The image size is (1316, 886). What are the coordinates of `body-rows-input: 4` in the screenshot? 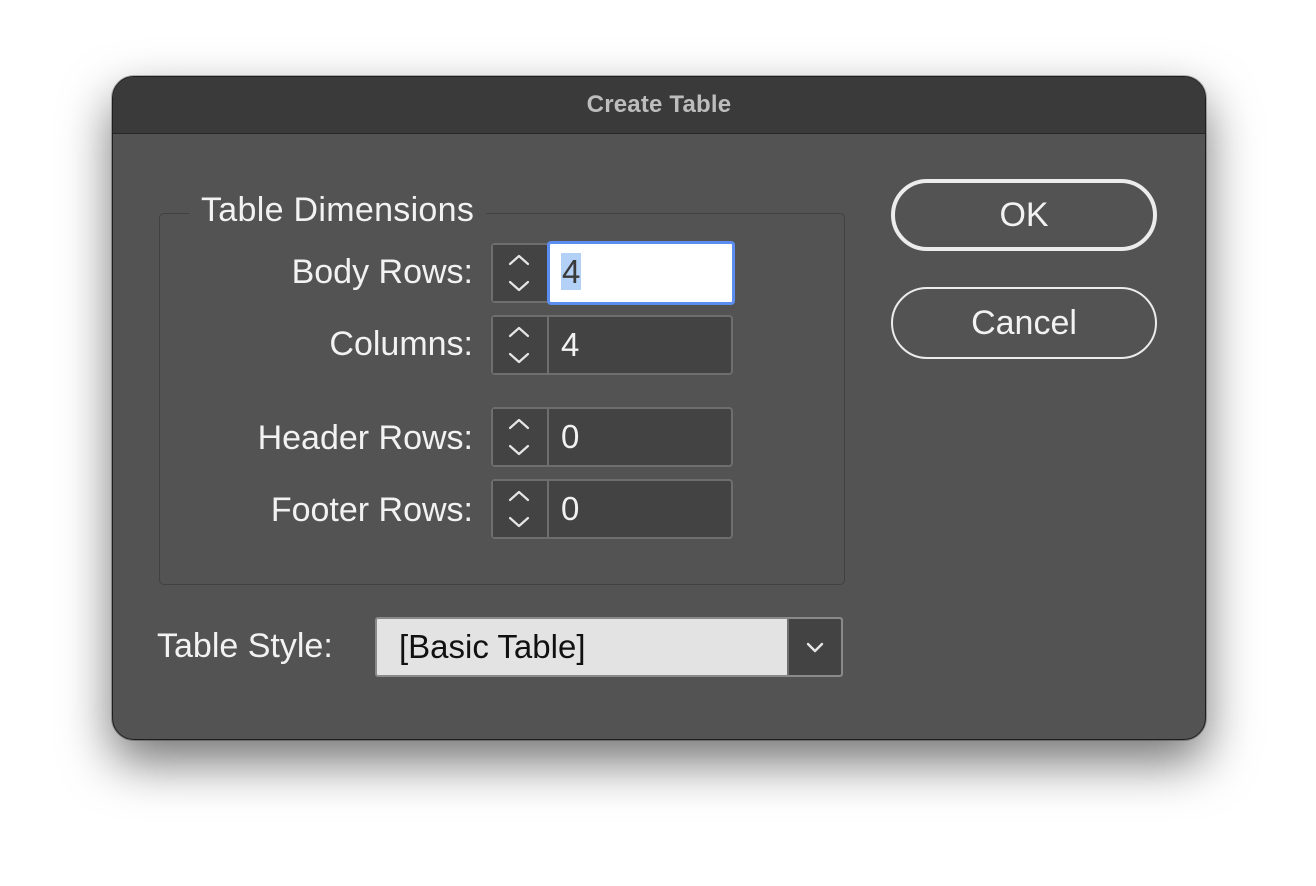 It's located at (641, 273).